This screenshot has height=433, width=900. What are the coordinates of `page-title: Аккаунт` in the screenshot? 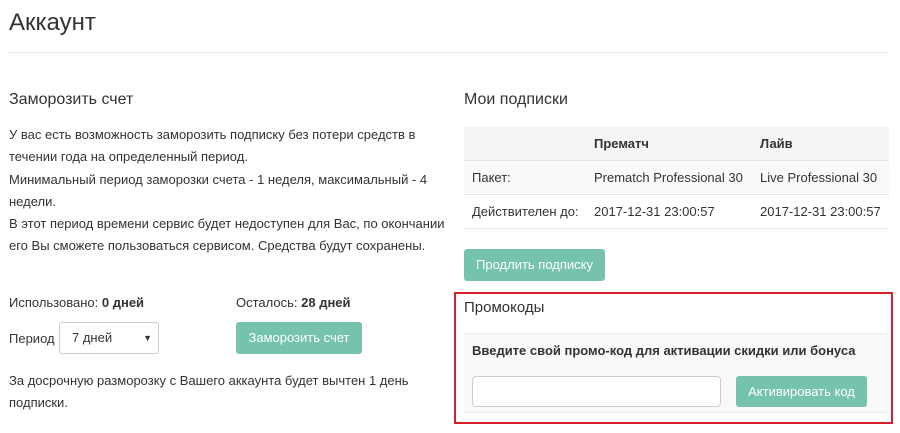 It's located at (52, 22).